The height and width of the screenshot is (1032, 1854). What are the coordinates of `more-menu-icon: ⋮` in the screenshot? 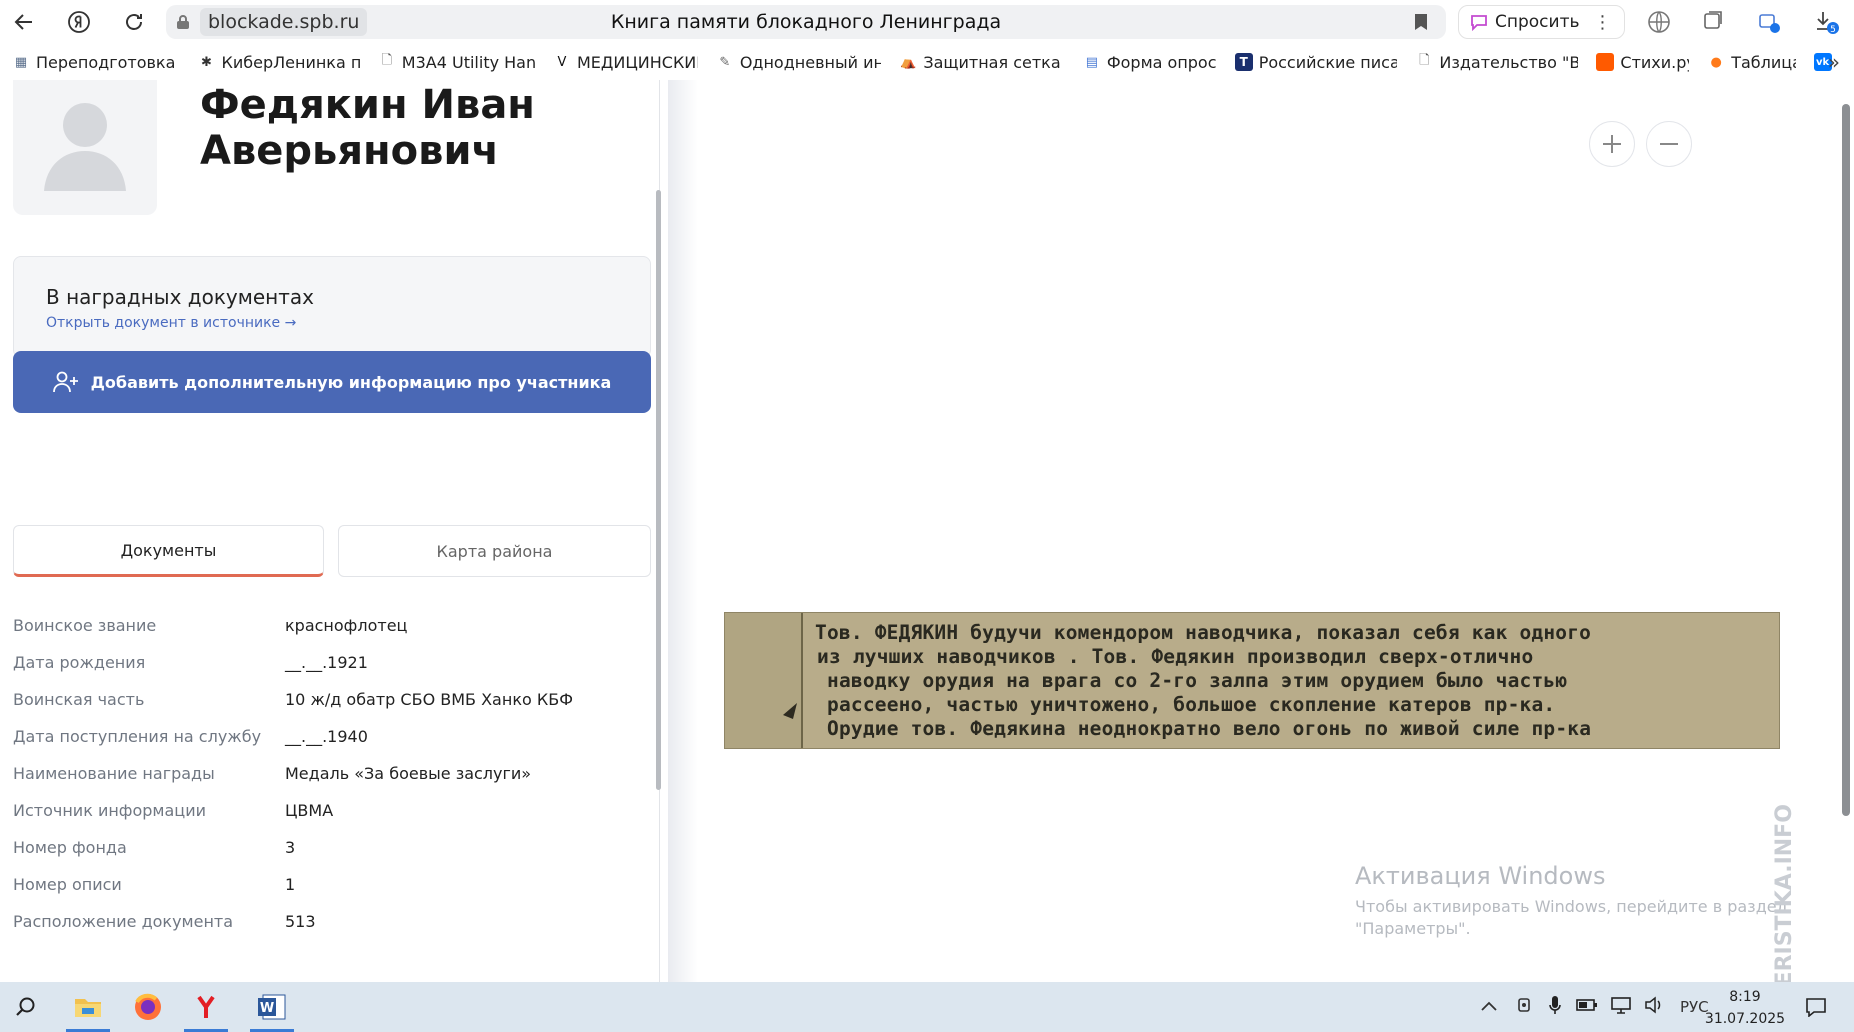 It's located at (1603, 22).